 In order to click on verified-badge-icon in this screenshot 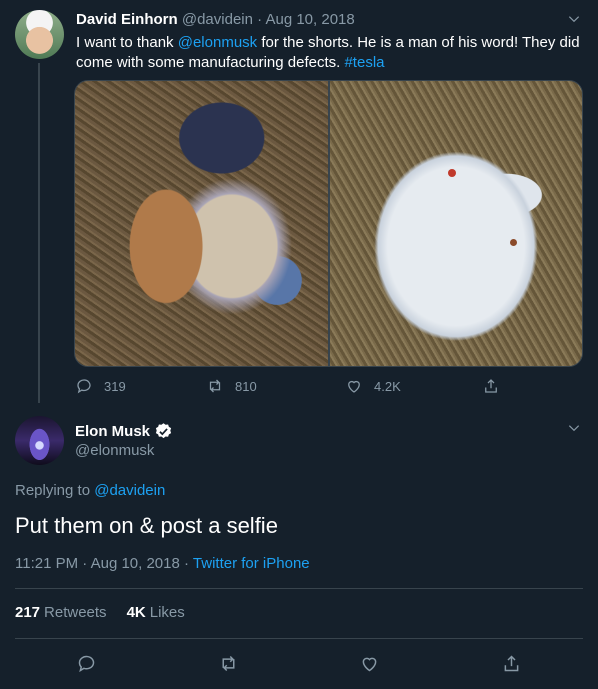, I will do `click(163, 431)`.